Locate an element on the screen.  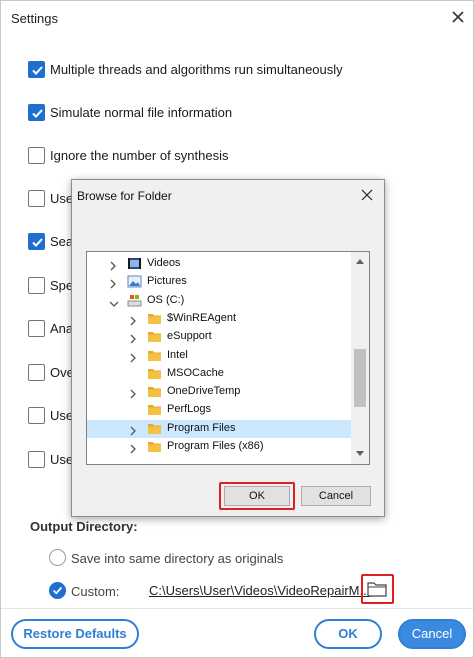
videos-folder-icon is located at coordinates (134, 263).